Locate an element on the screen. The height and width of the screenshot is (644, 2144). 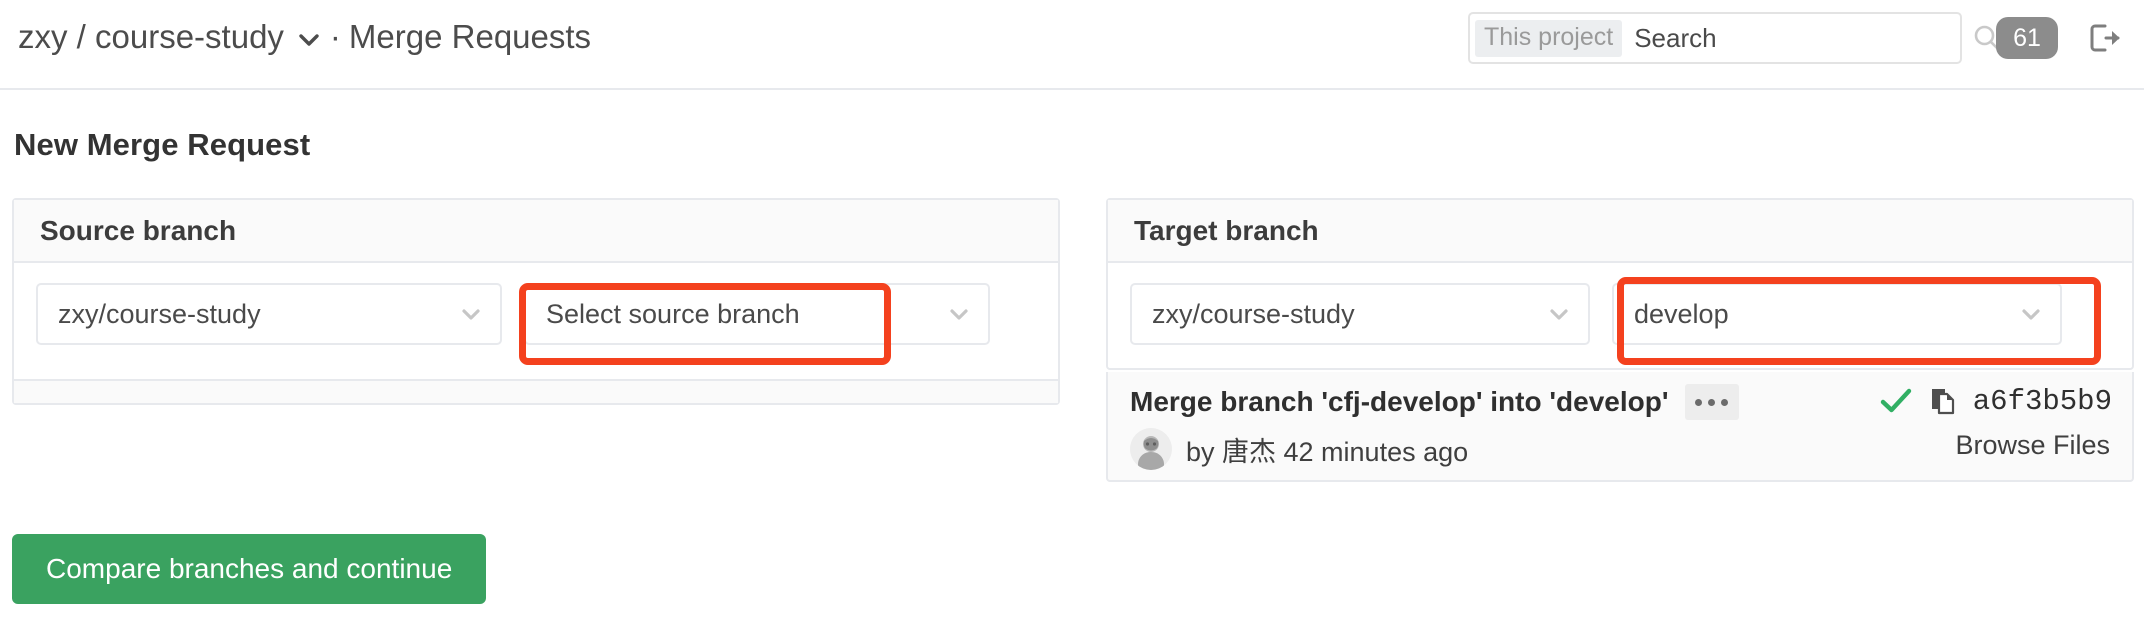
search-bar: This project is located at coordinates (1734, 38).